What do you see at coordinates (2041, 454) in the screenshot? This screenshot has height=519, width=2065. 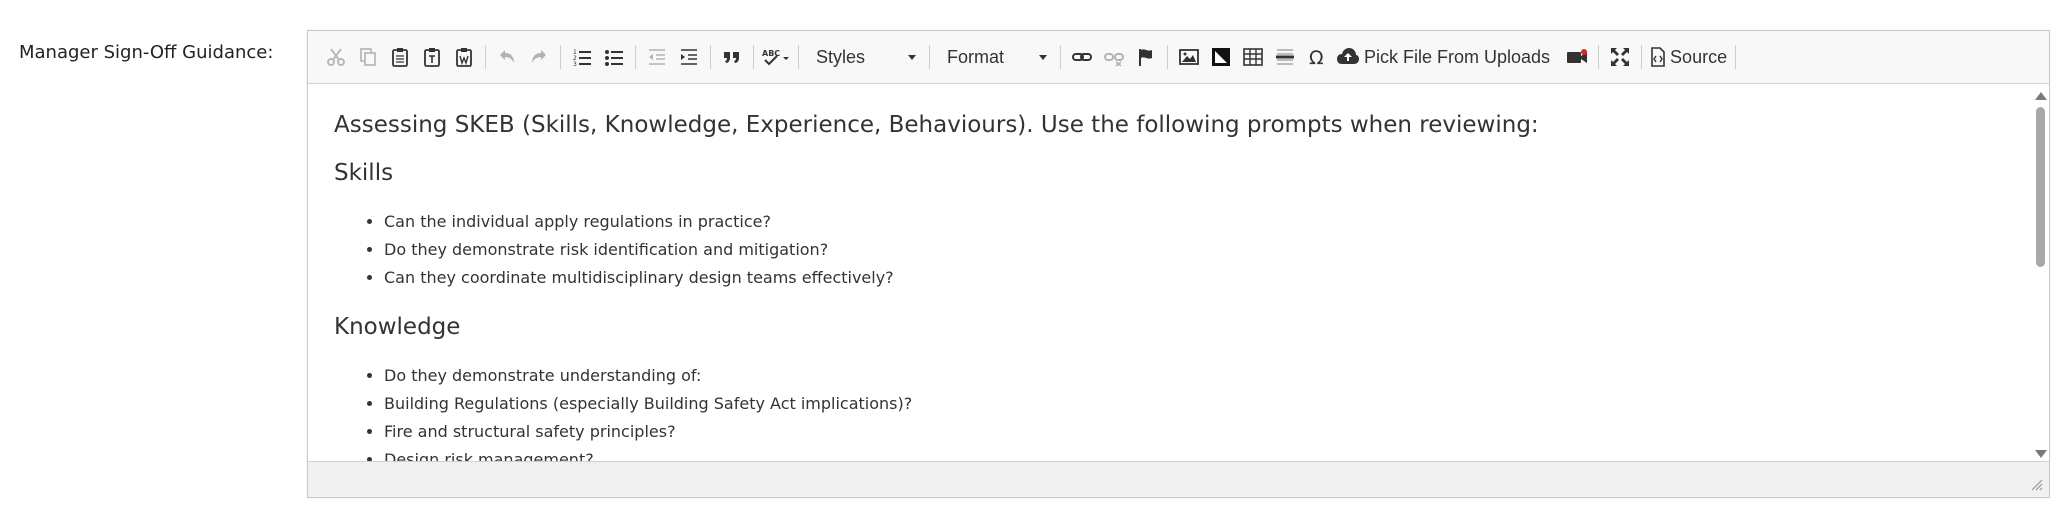 I see `scroll-down-arrow-icon` at bounding box center [2041, 454].